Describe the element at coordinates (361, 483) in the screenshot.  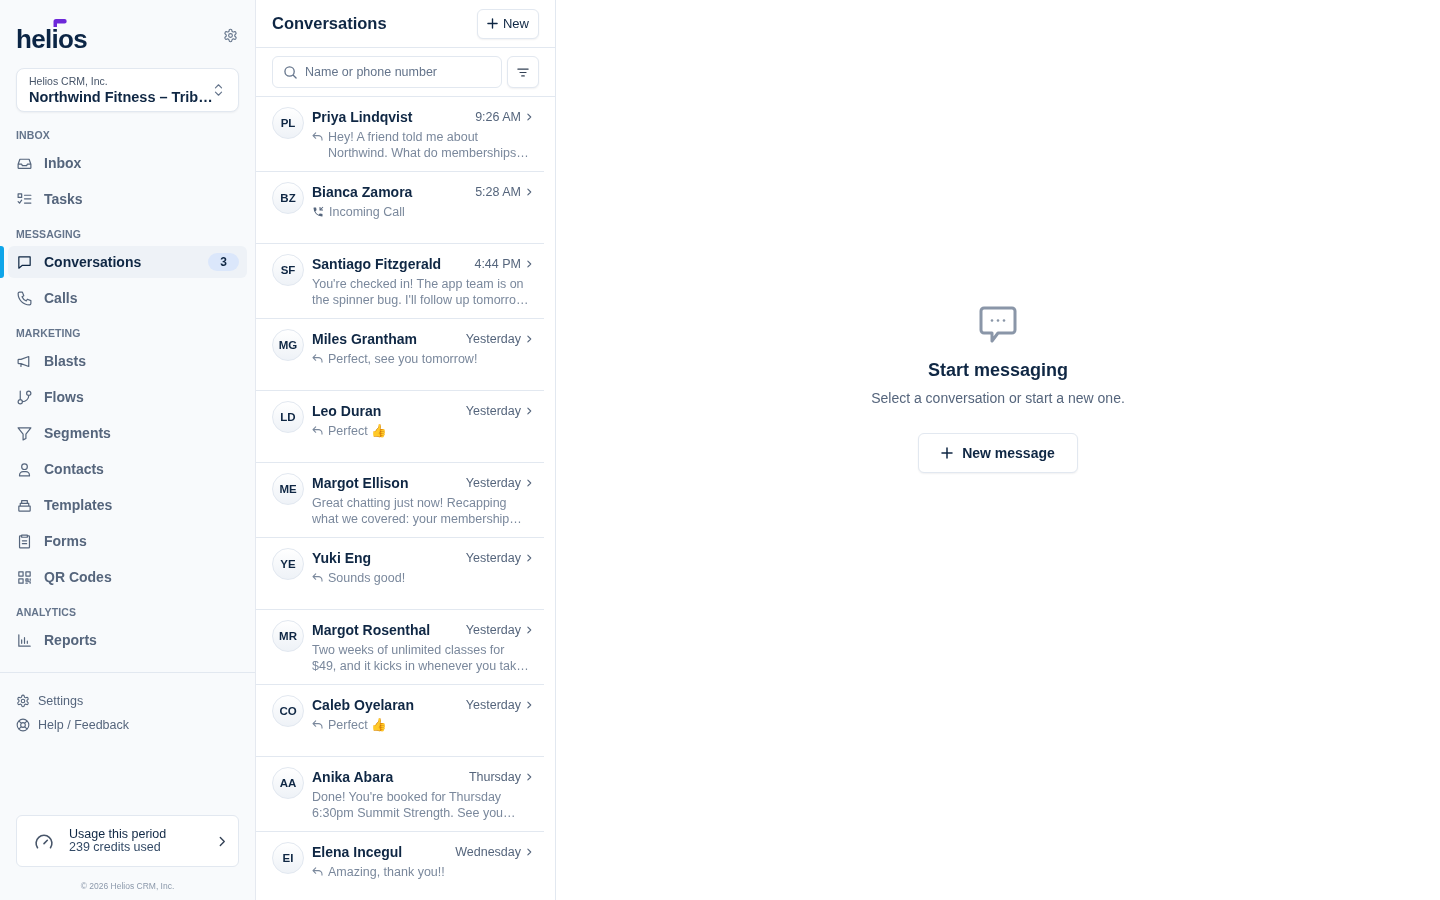
I see `contact-name: Margot Ellison` at that location.